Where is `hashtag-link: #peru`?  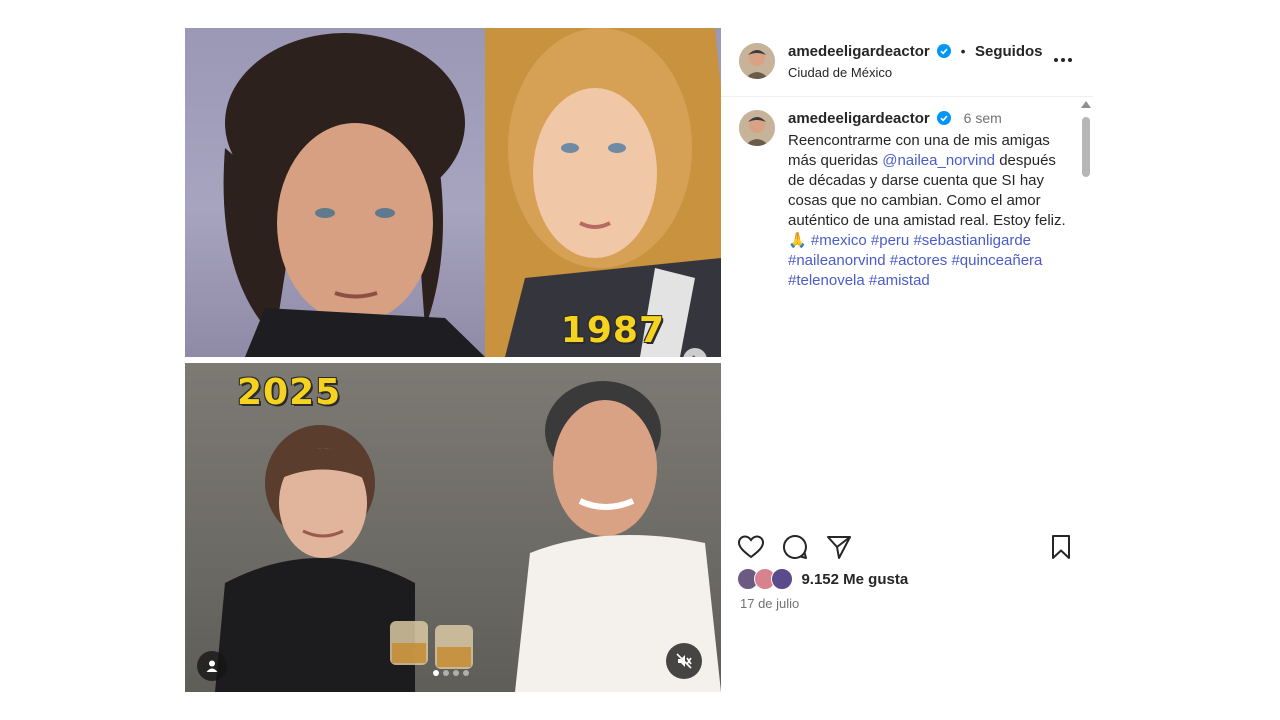
hashtag-link: #peru is located at coordinates (890, 240).